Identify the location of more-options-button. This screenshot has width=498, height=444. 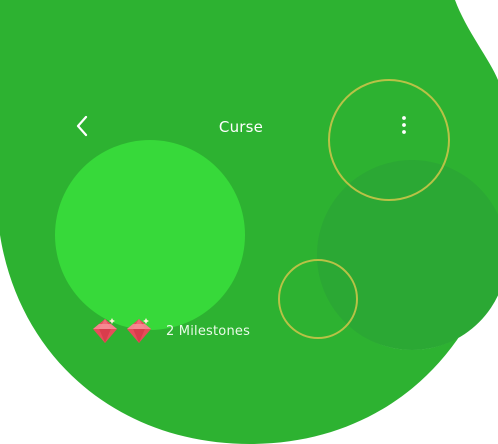
(404, 125).